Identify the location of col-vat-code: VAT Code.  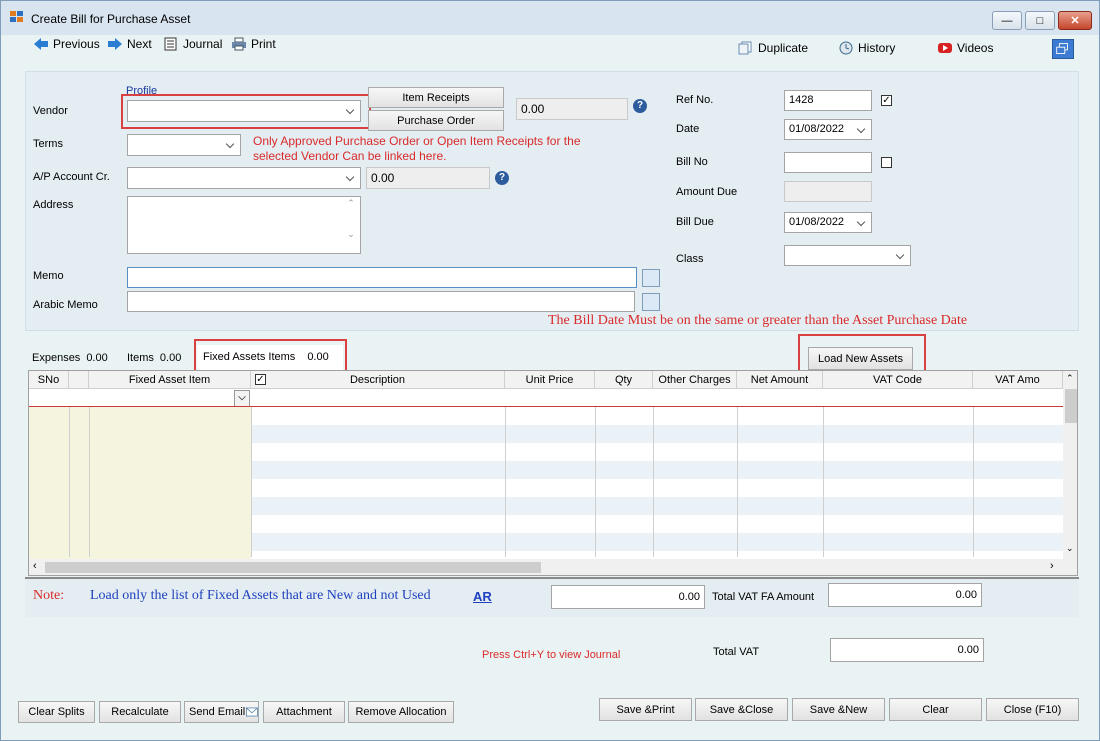
(898, 380).